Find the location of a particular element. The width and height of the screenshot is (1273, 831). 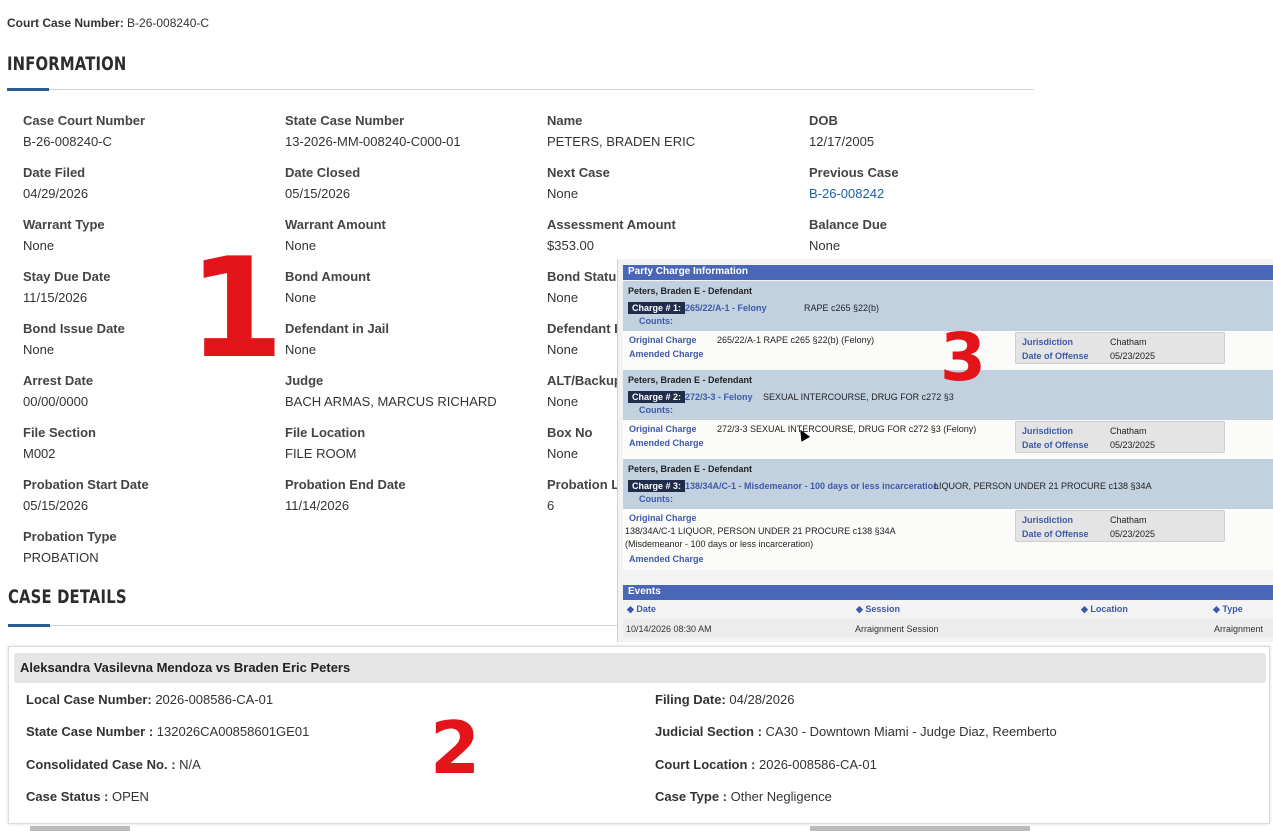

annotation-number-1: 1 is located at coordinates (236, 308).